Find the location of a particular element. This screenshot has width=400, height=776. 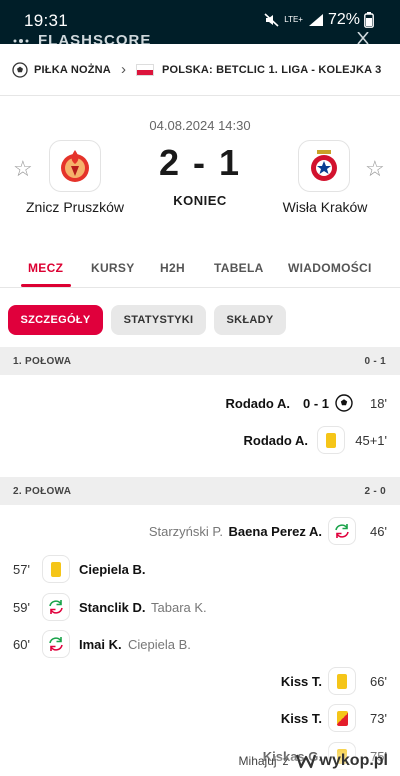

incident-minute: 60' is located at coordinates (21, 644).